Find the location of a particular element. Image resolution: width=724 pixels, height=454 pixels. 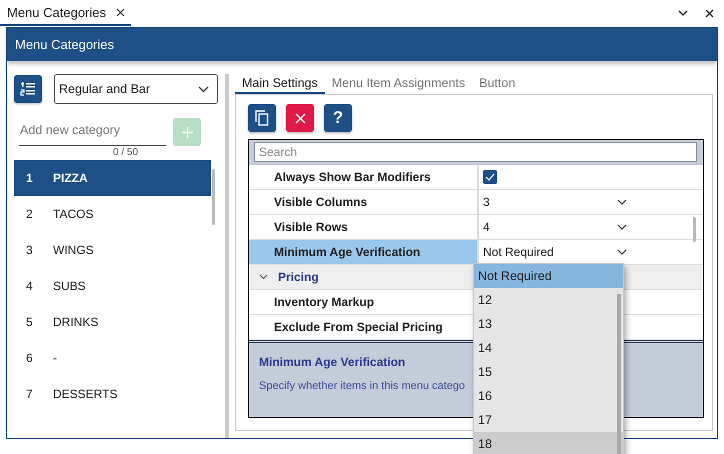

description-title: Minimum Age Verification is located at coordinates (332, 362).